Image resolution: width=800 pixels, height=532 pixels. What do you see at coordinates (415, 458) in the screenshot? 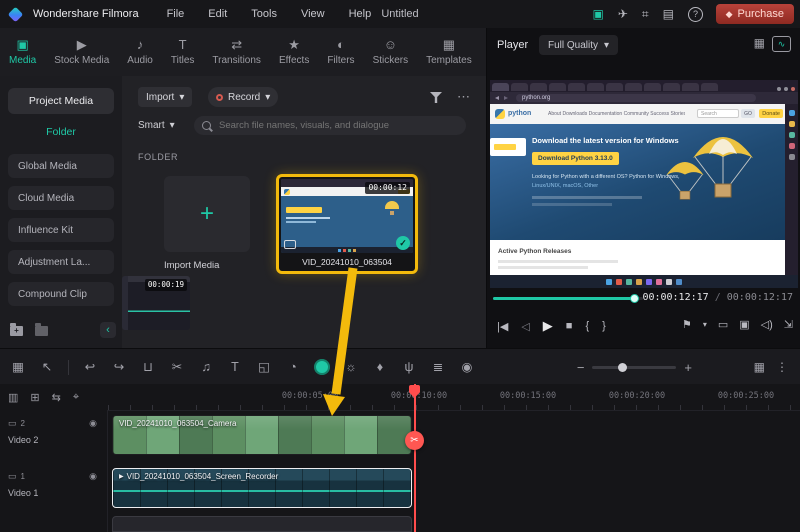
I see `playhead-line` at bounding box center [415, 458].